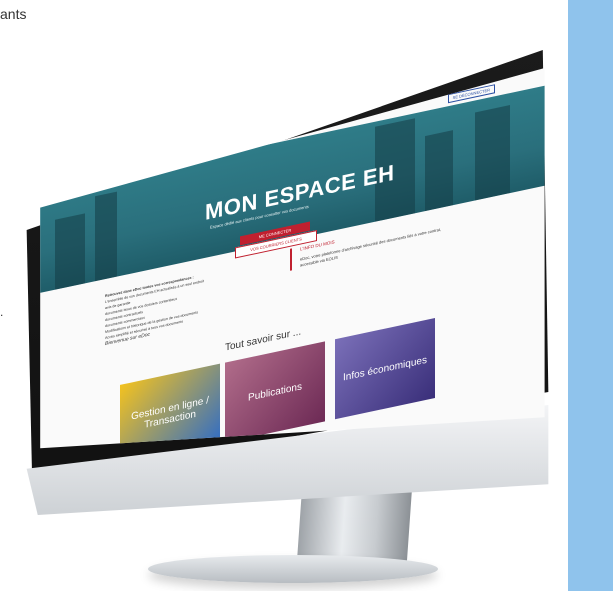  What do you see at coordinates (275, 392) in the screenshot?
I see `tile-publications: Publications` at bounding box center [275, 392].